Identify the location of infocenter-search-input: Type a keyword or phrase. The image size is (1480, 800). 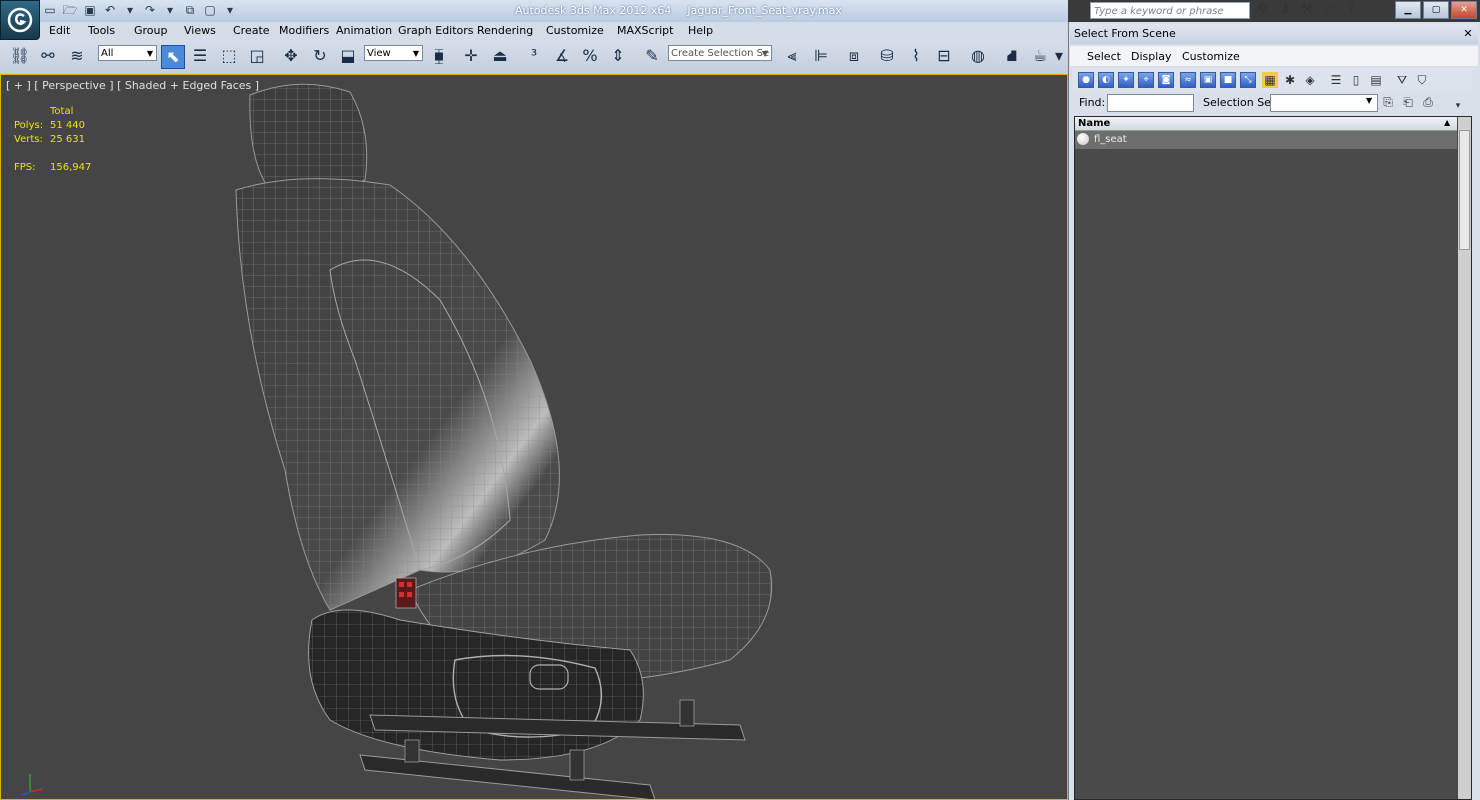
(1170, 10).